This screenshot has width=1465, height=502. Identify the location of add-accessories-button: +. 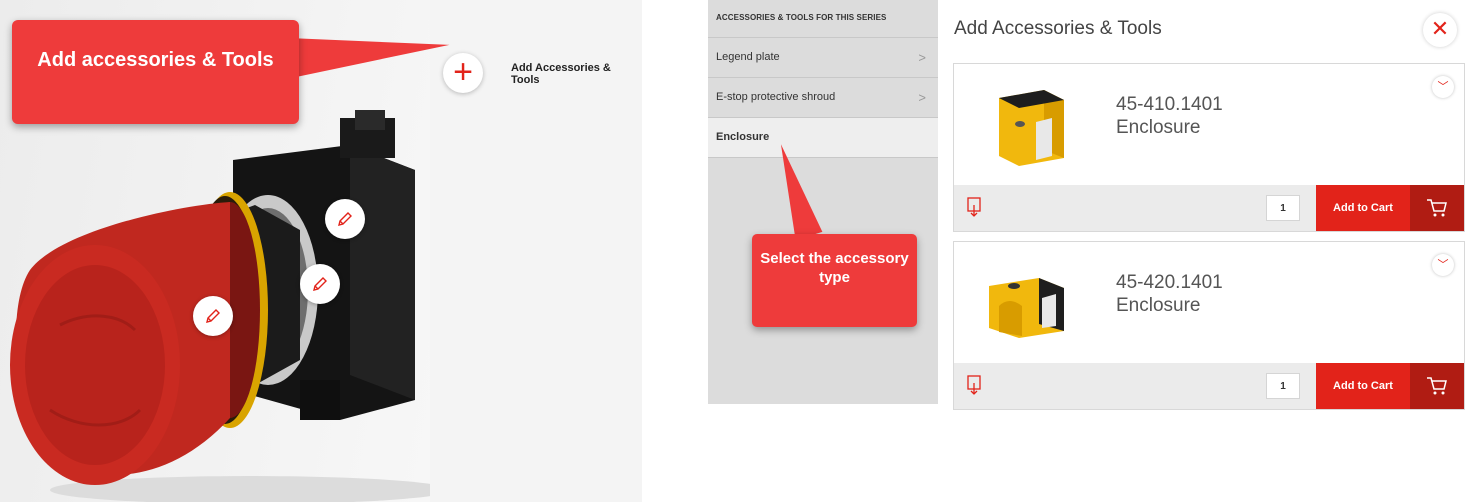
(463, 73).